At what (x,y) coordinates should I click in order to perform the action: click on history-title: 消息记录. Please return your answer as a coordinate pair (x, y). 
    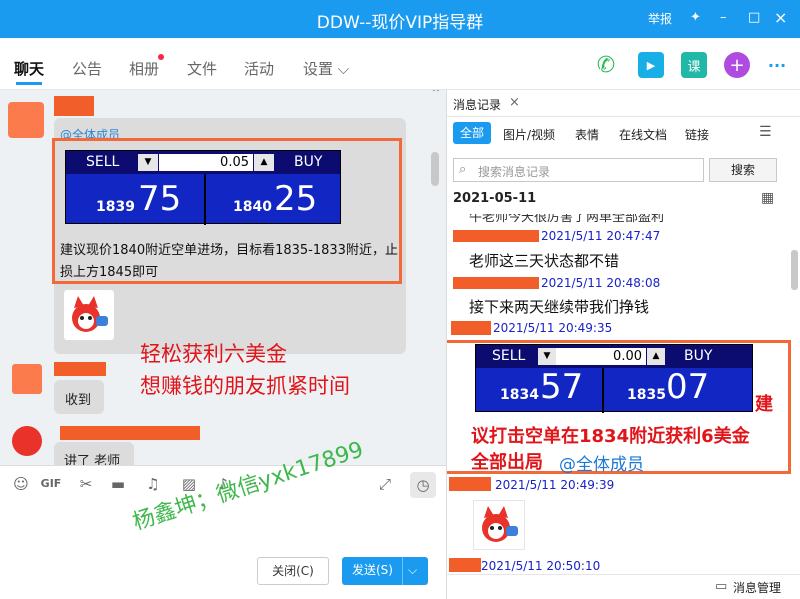
    Looking at the image, I should click on (477, 105).